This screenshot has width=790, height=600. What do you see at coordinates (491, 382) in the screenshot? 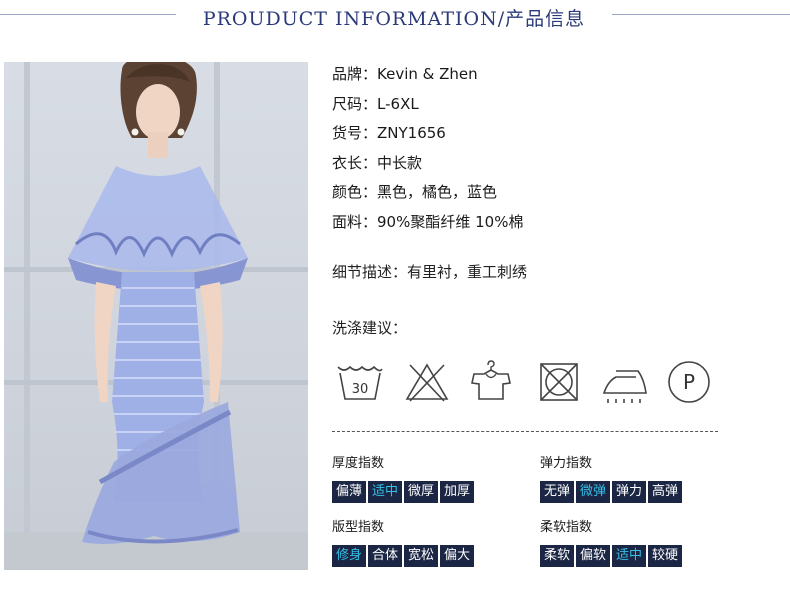
I see `hang-dry-icon` at bounding box center [491, 382].